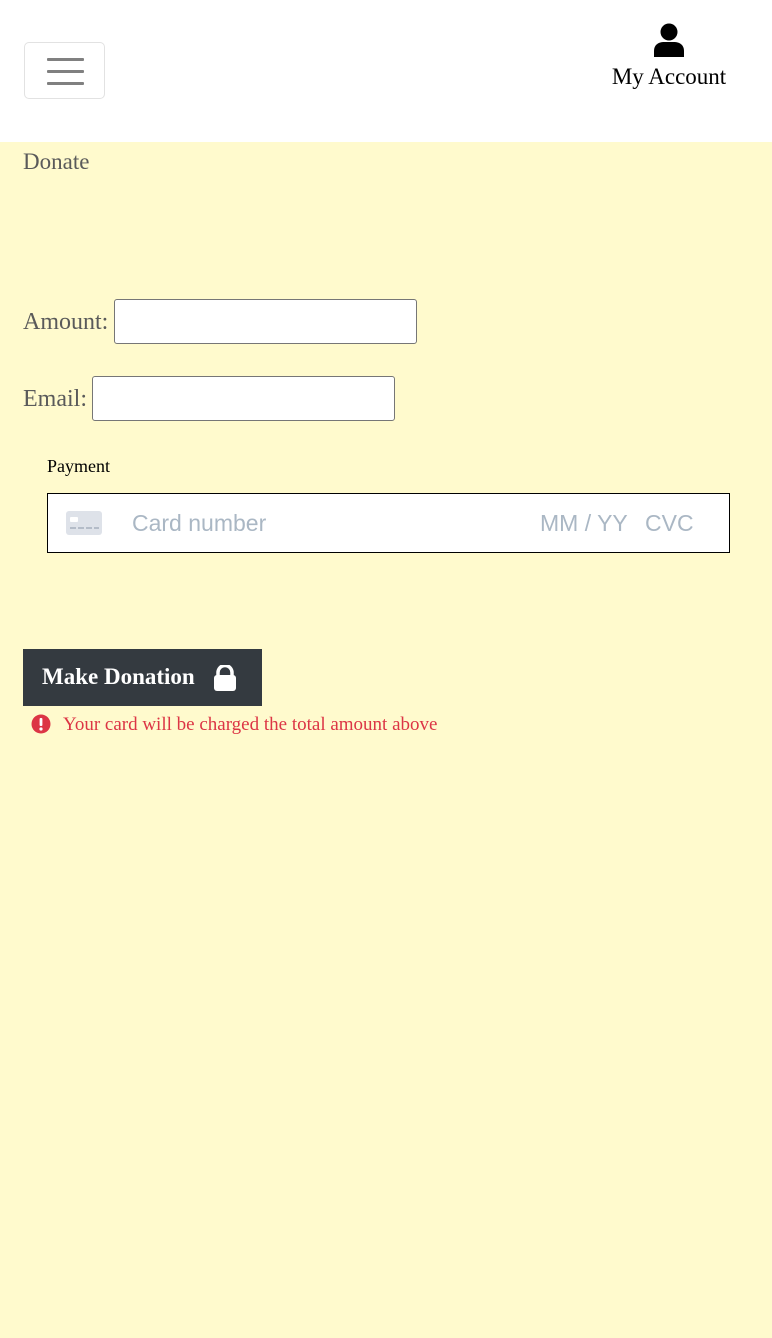 This screenshot has width=772, height=1338. I want to click on navbar: My Account, so click(386, 71).